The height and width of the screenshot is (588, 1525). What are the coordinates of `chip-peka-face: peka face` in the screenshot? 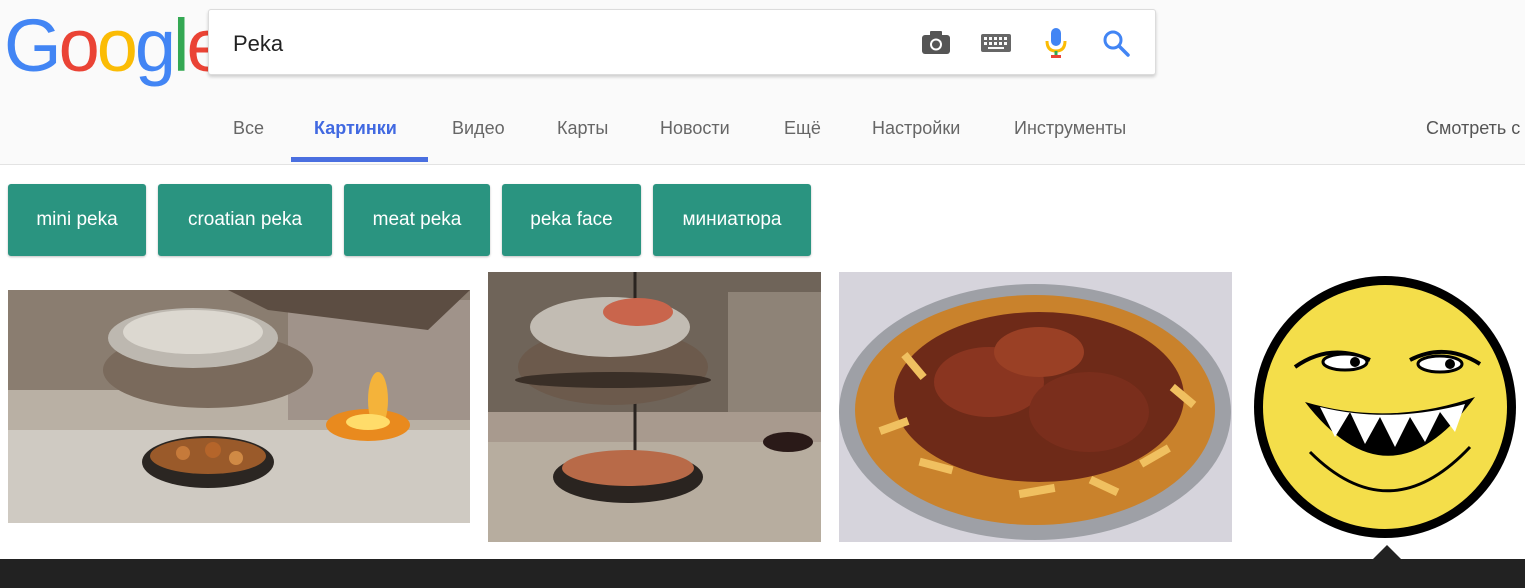 It's located at (571, 220).